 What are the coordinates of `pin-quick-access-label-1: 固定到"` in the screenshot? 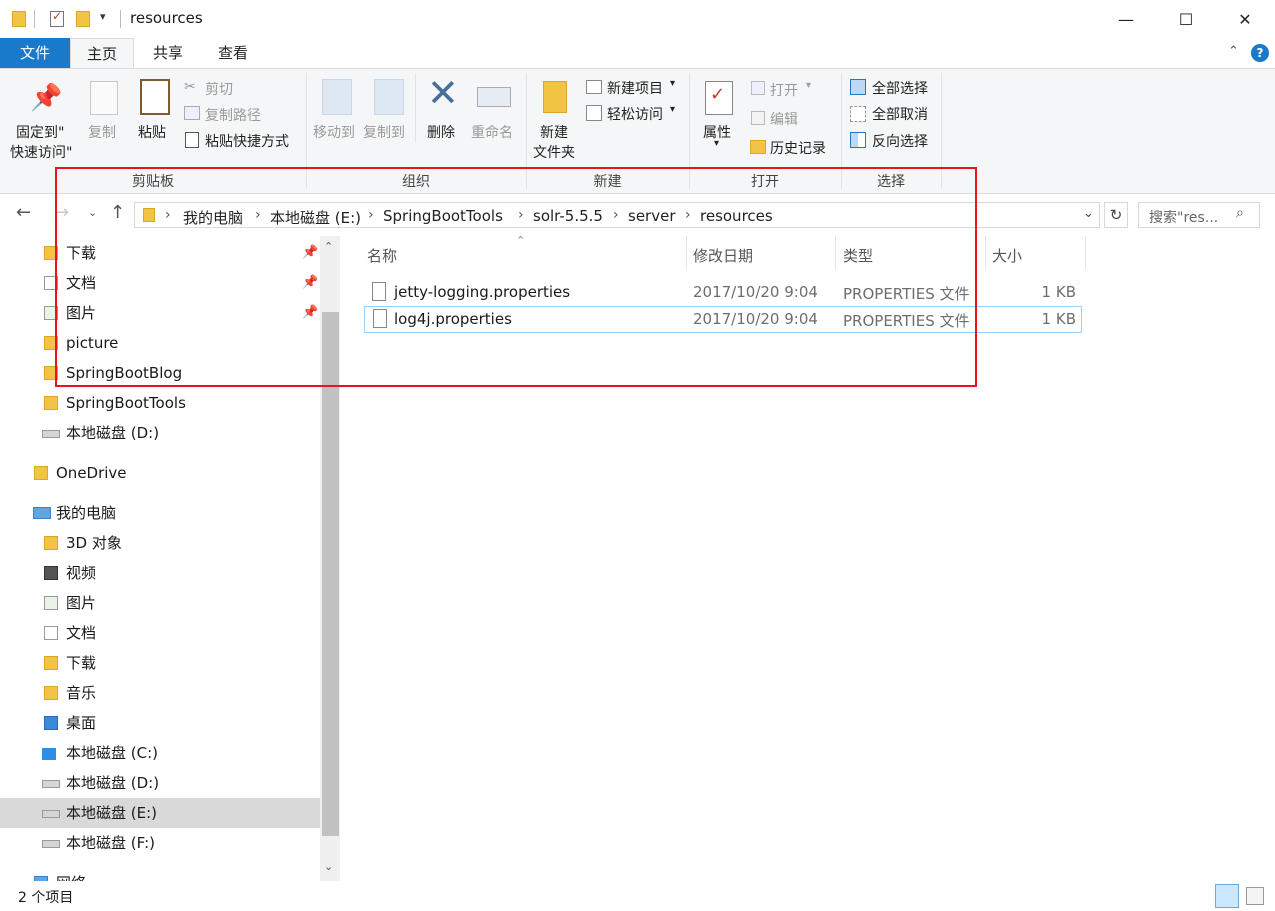 It's located at (40, 132).